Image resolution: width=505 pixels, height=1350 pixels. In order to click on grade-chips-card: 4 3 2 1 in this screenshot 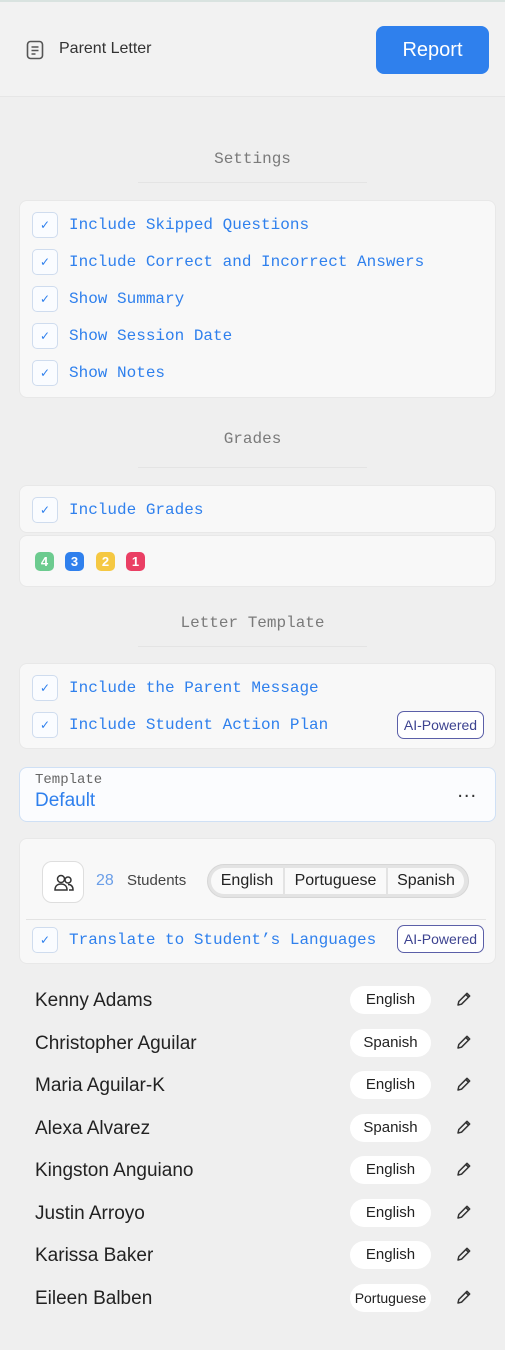, I will do `click(257, 561)`.